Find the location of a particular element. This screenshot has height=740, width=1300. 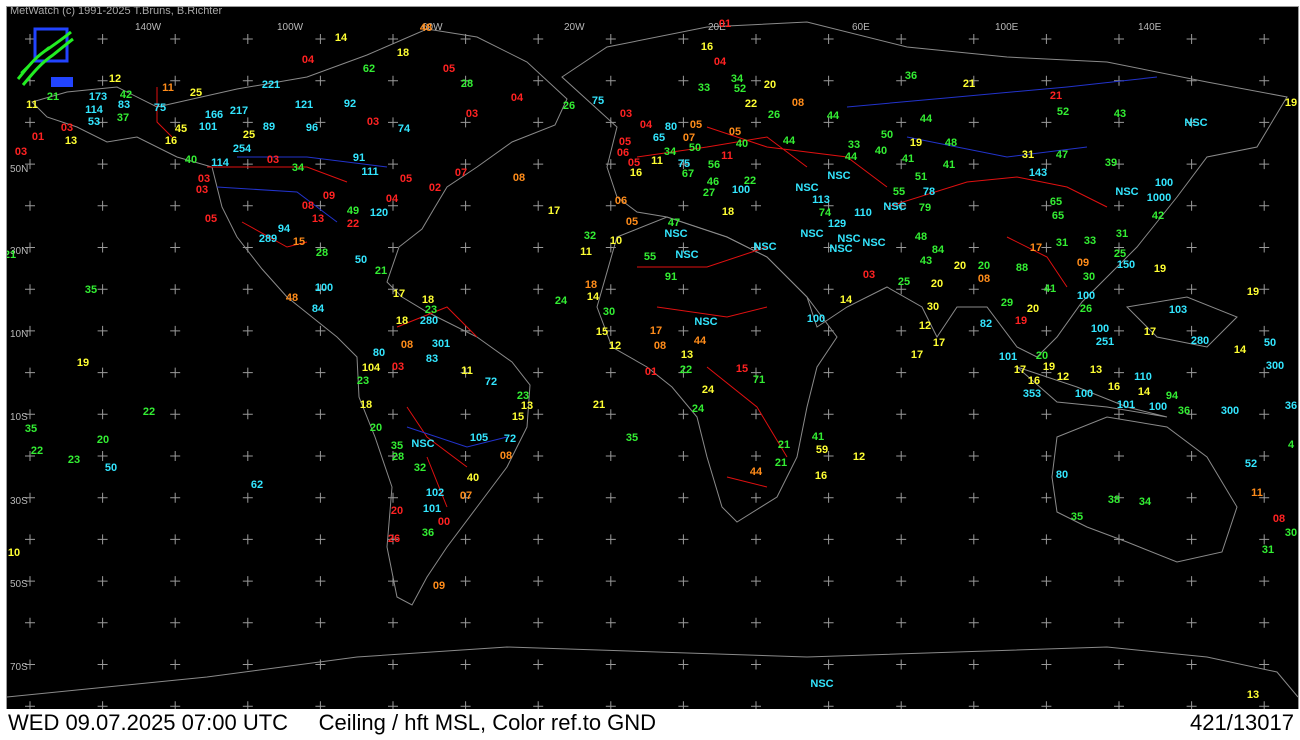

station-value: 150 is located at coordinates (1126, 265).